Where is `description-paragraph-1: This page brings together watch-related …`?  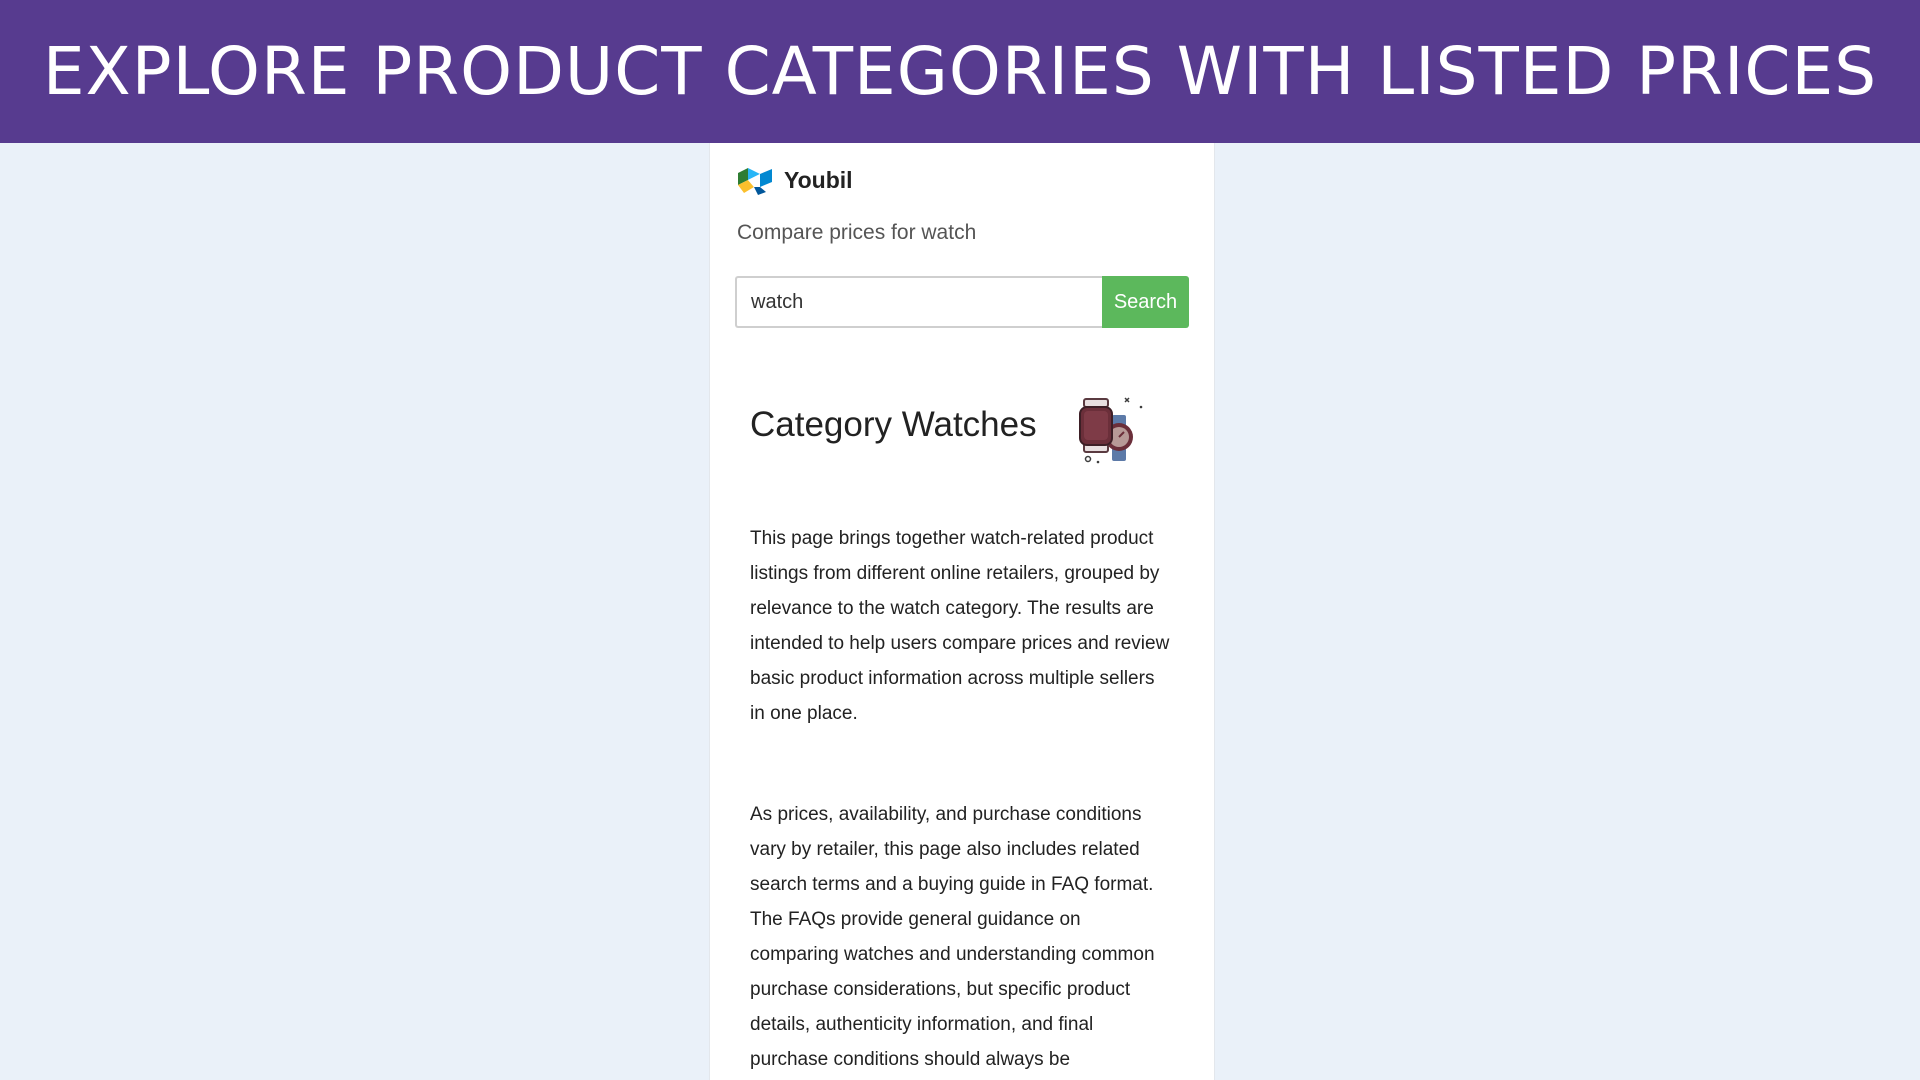
description-paragraph-1: This page brings together watch-related … is located at coordinates (960, 626).